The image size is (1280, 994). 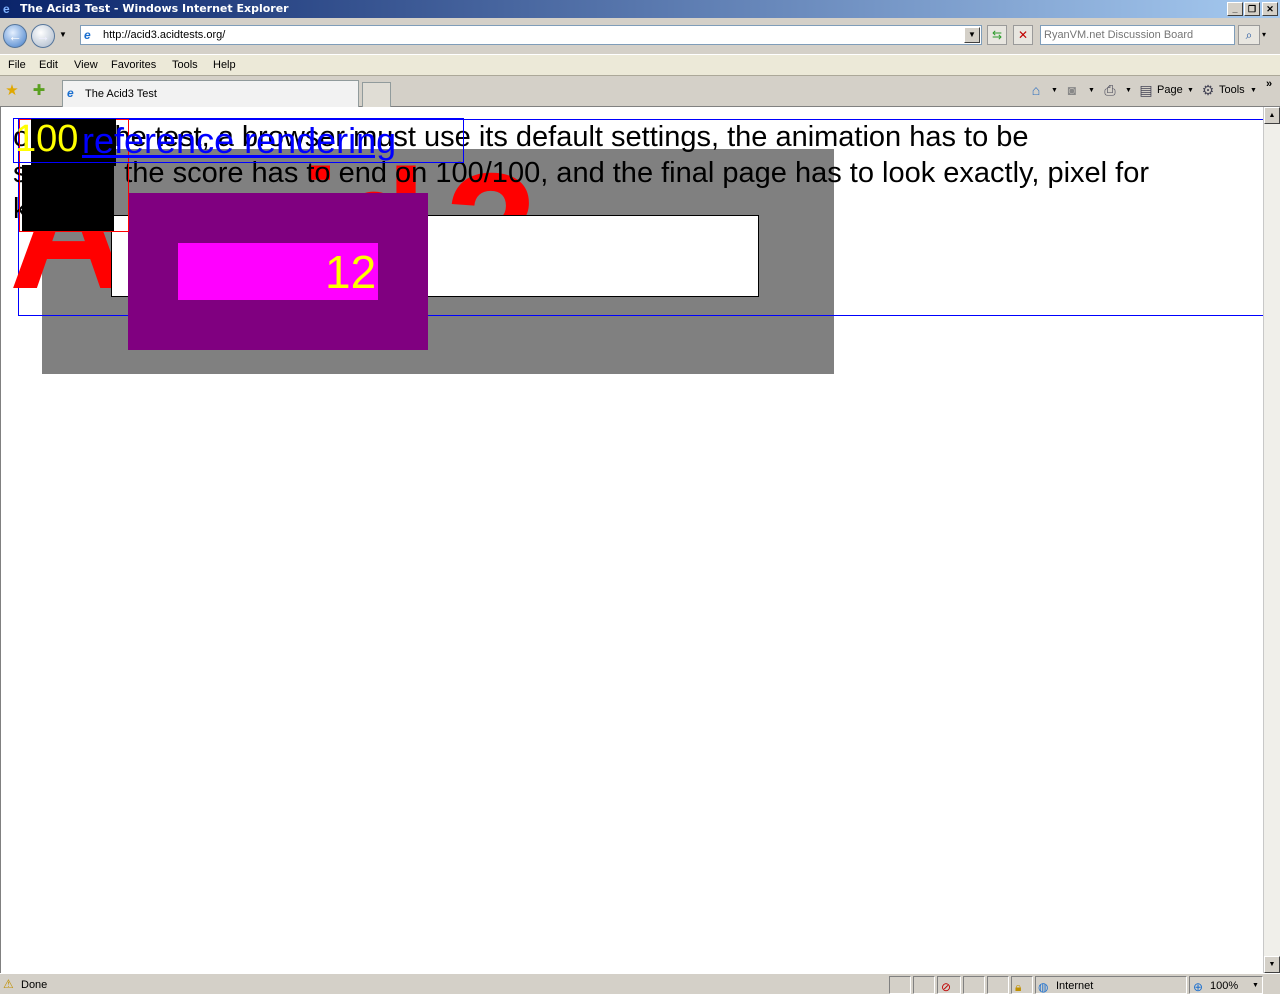 I want to click on print-dropdown-icon: ▼, so click(x=1128, y=90).